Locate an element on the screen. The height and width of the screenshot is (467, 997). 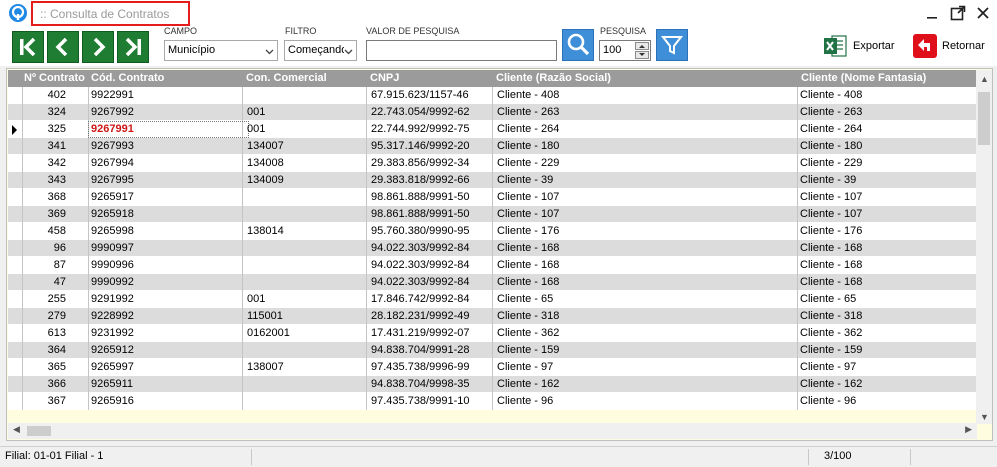
filter-button is located at coordinates (672, 45).